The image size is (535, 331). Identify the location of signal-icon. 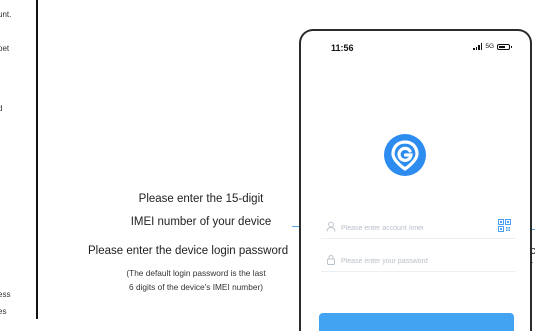
(478, 46).